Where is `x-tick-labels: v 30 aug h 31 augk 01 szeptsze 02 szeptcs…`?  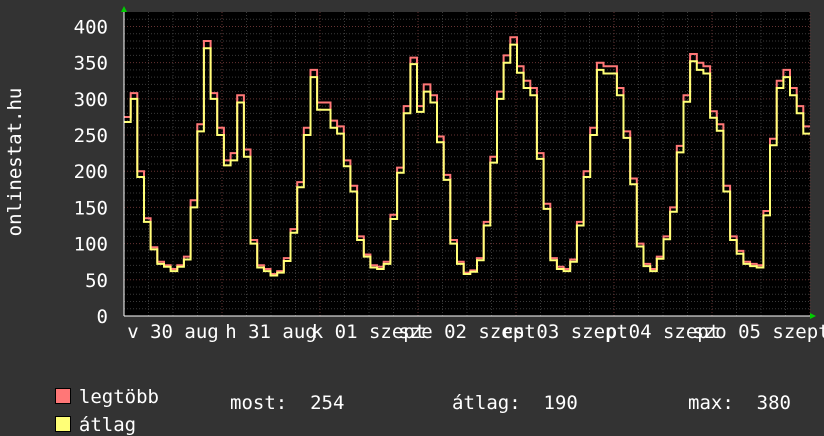 x-tick-labels: v 30 aug h 31 augk 01 szeptsze 02 szeptcs… is located at coordinates (475, 332).